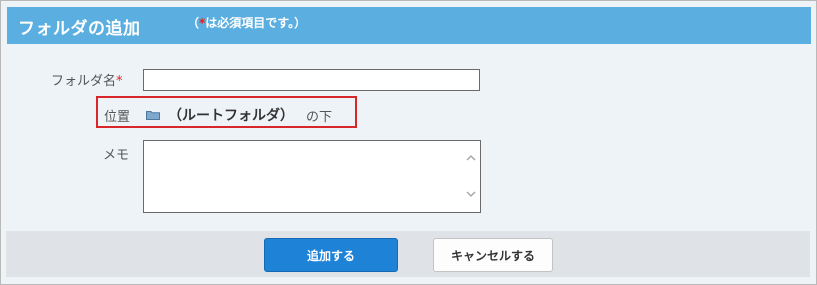 This screenshot has height=285, width=817. I want to click on dialog-header: フォルダの追加 （*は必須項目です。）, so click(409, 25).